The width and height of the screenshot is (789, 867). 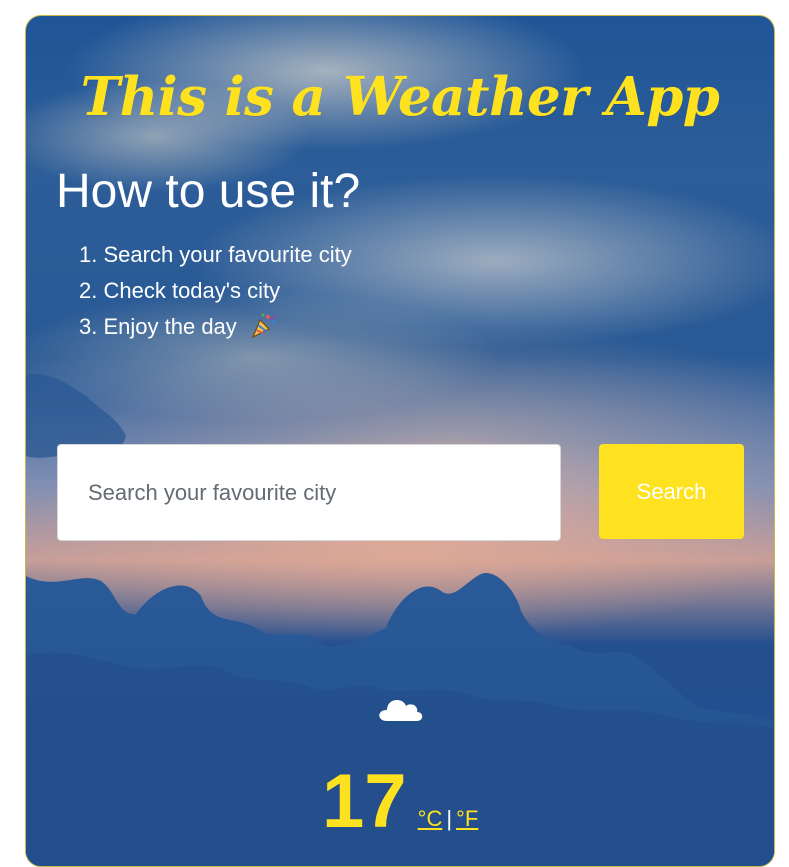 I want to click on fahrenheit-link: °F, so click(x=467, y=818).